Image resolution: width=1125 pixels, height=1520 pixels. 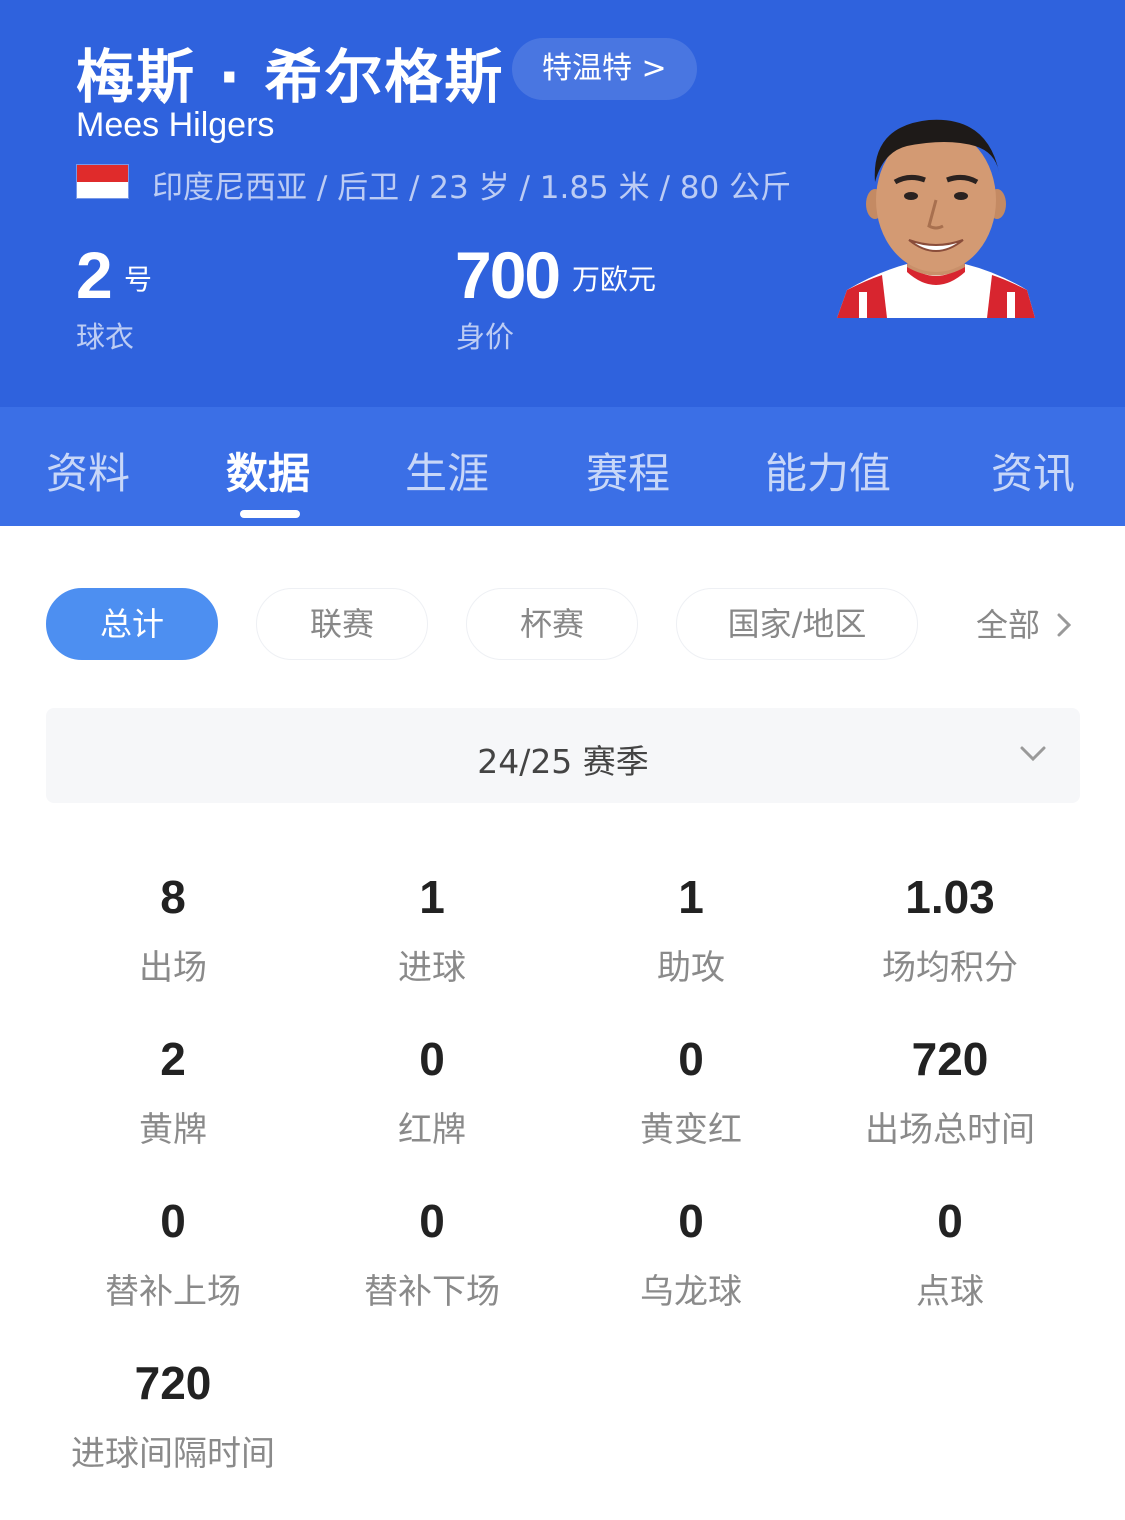 I want to click on jersey-number: 2, so click(x=94, y=275).